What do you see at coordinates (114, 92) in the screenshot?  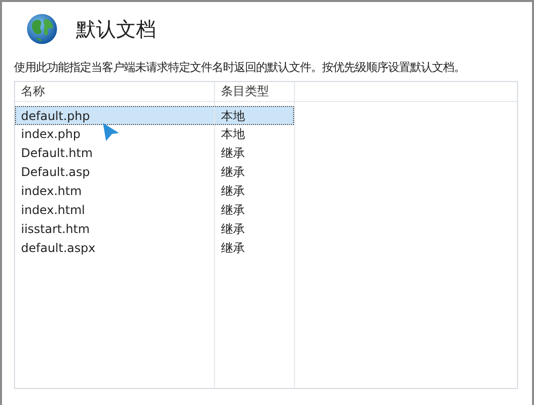 I see `column-header: 名称` at bounding box center [114, 92].